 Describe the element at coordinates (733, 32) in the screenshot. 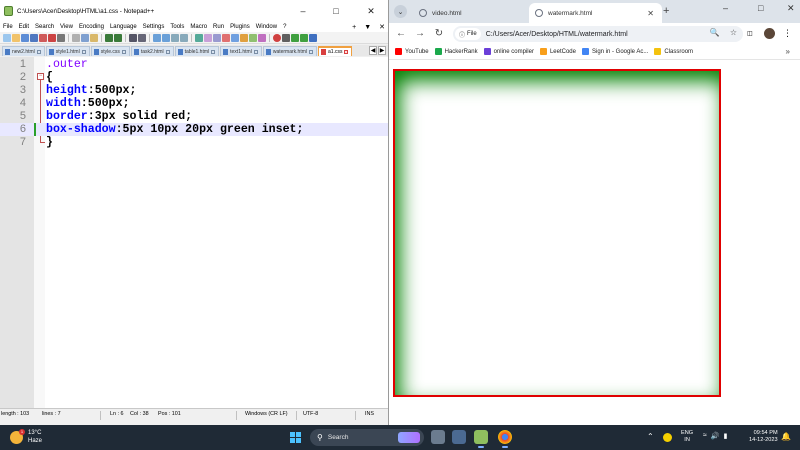

I see `bookmark-star-icon: ☆` at that location.